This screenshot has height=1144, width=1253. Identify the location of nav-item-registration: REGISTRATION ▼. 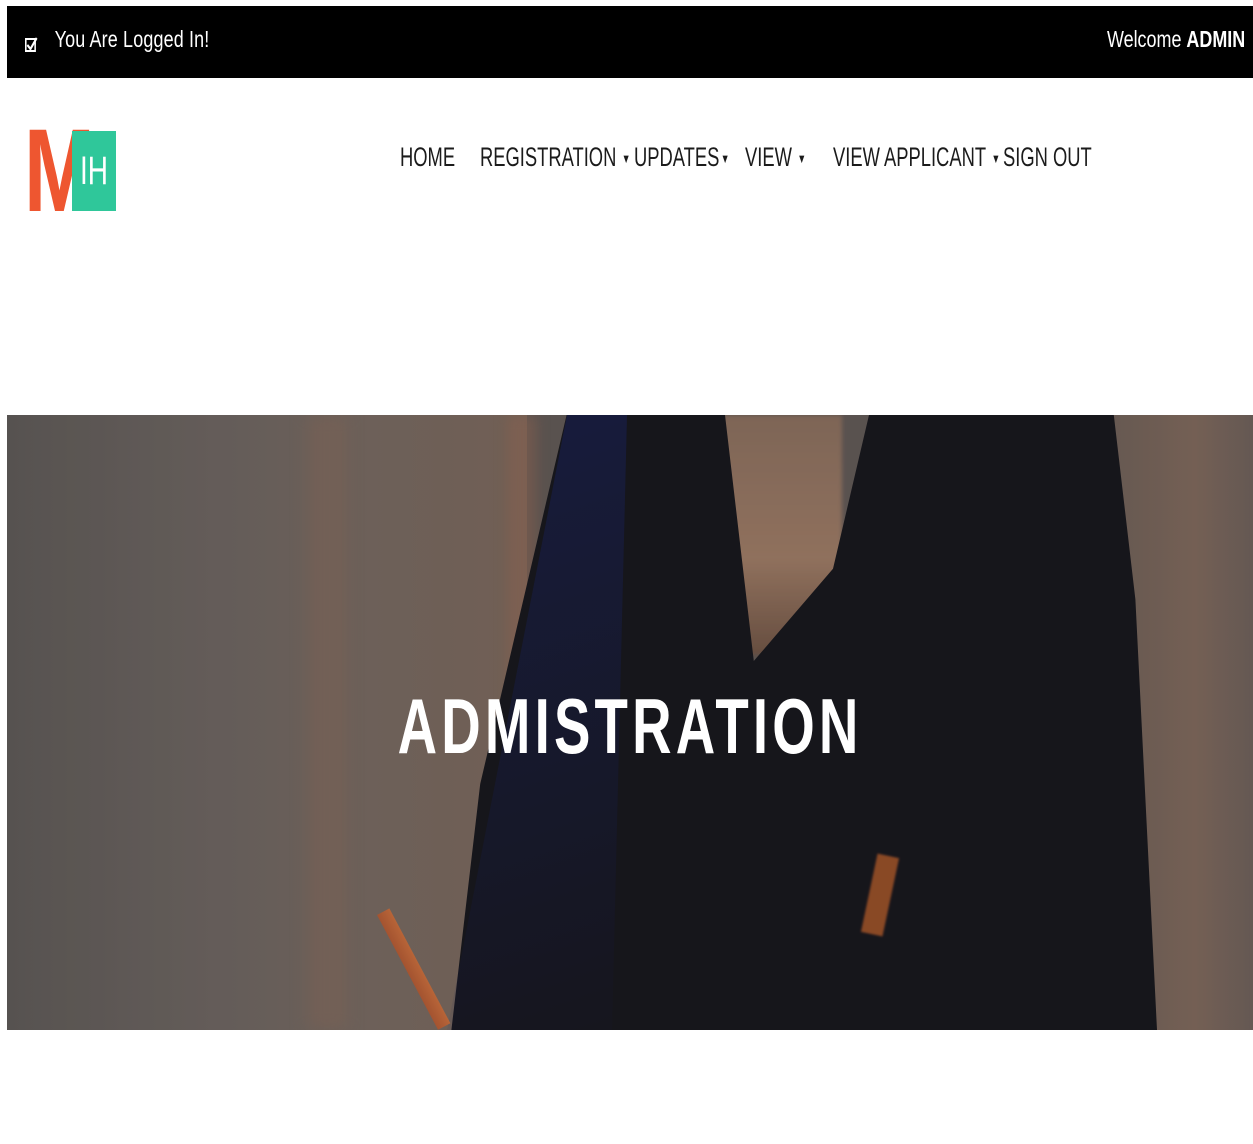
(555, 157).